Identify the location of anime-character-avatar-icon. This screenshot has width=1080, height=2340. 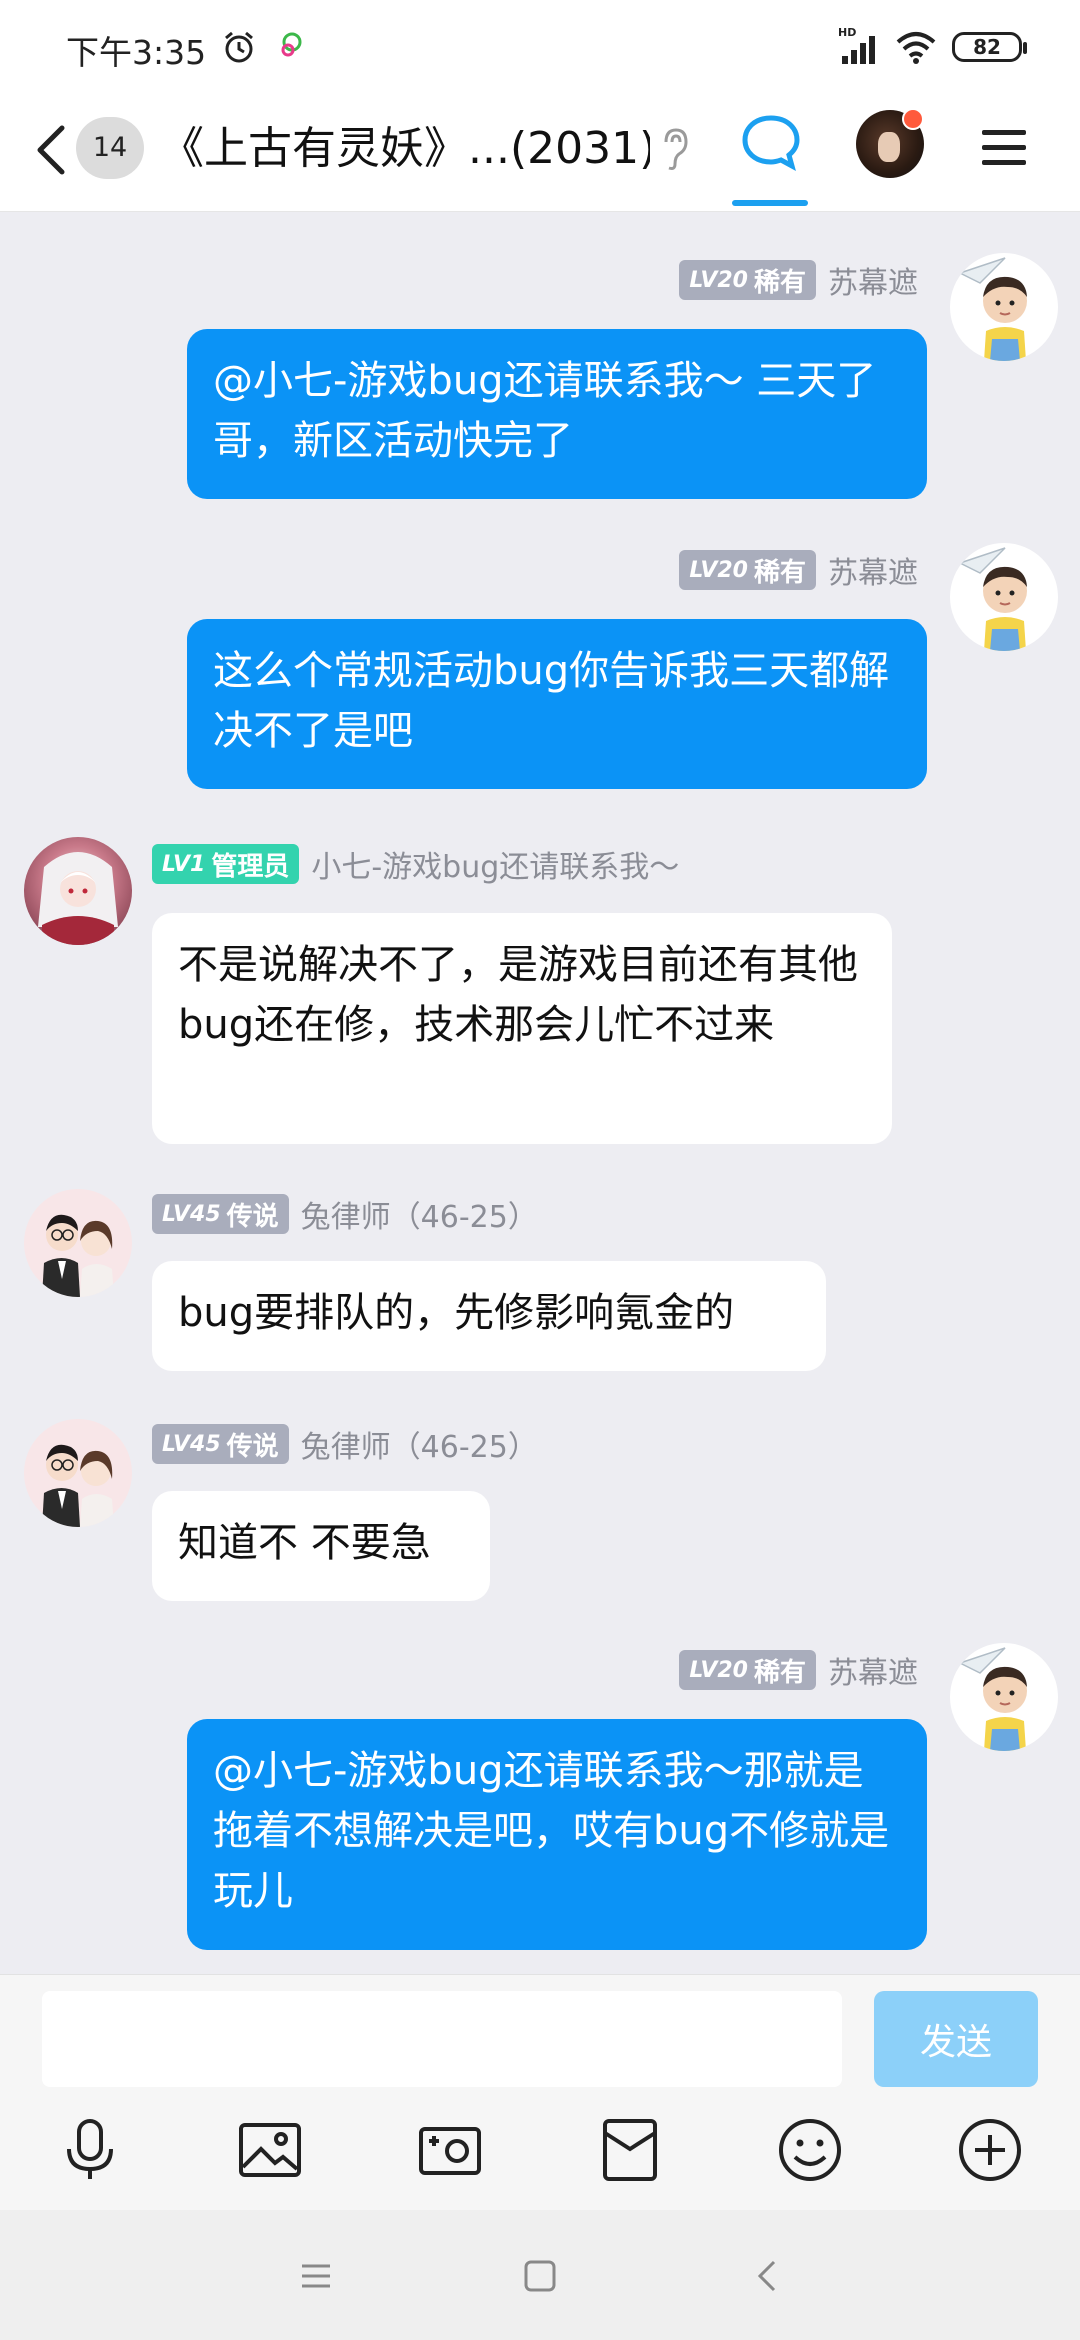
(78, 898).